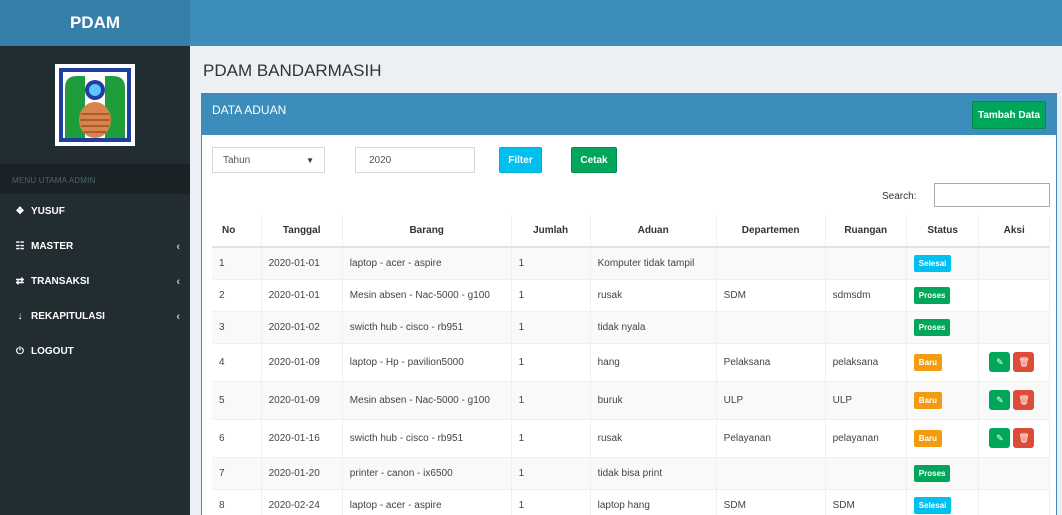  What do you see at coordinates (52, 351) in the screenshot?
I see `sidebar-item-label: LOGOUT` at bounding box center [52, 351].